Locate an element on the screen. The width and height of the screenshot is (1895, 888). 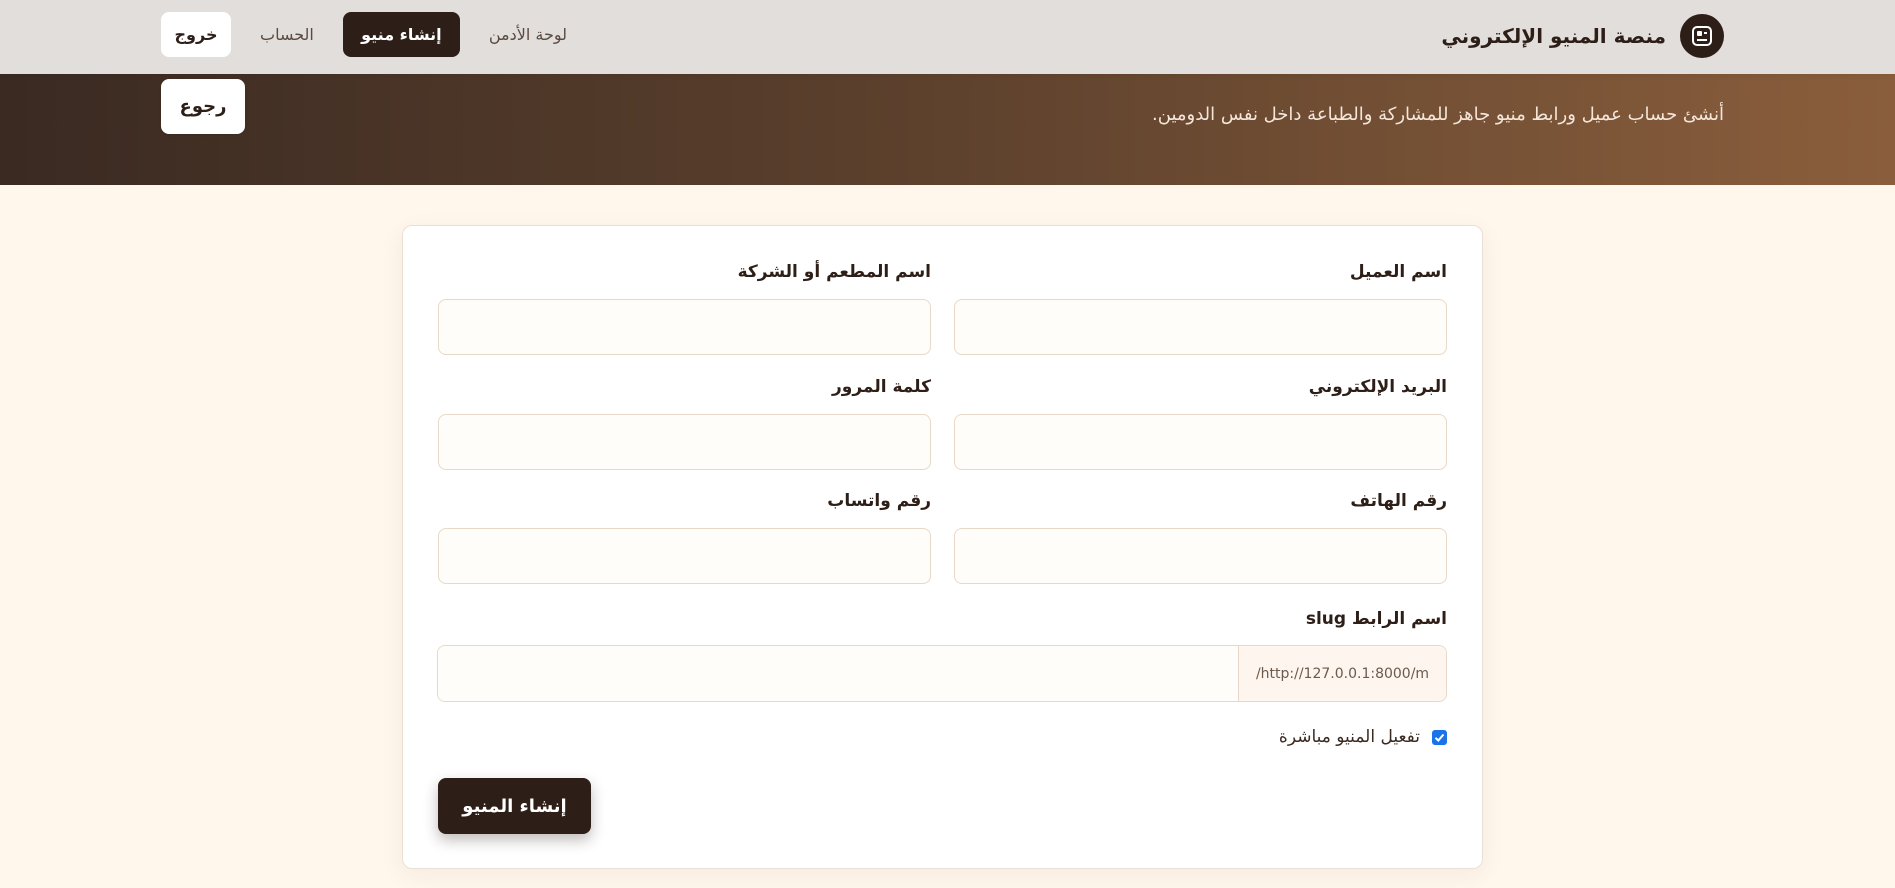
slug-input-group: http://127.0.0.1:8000/m/ is located at coordinates (942, 673).